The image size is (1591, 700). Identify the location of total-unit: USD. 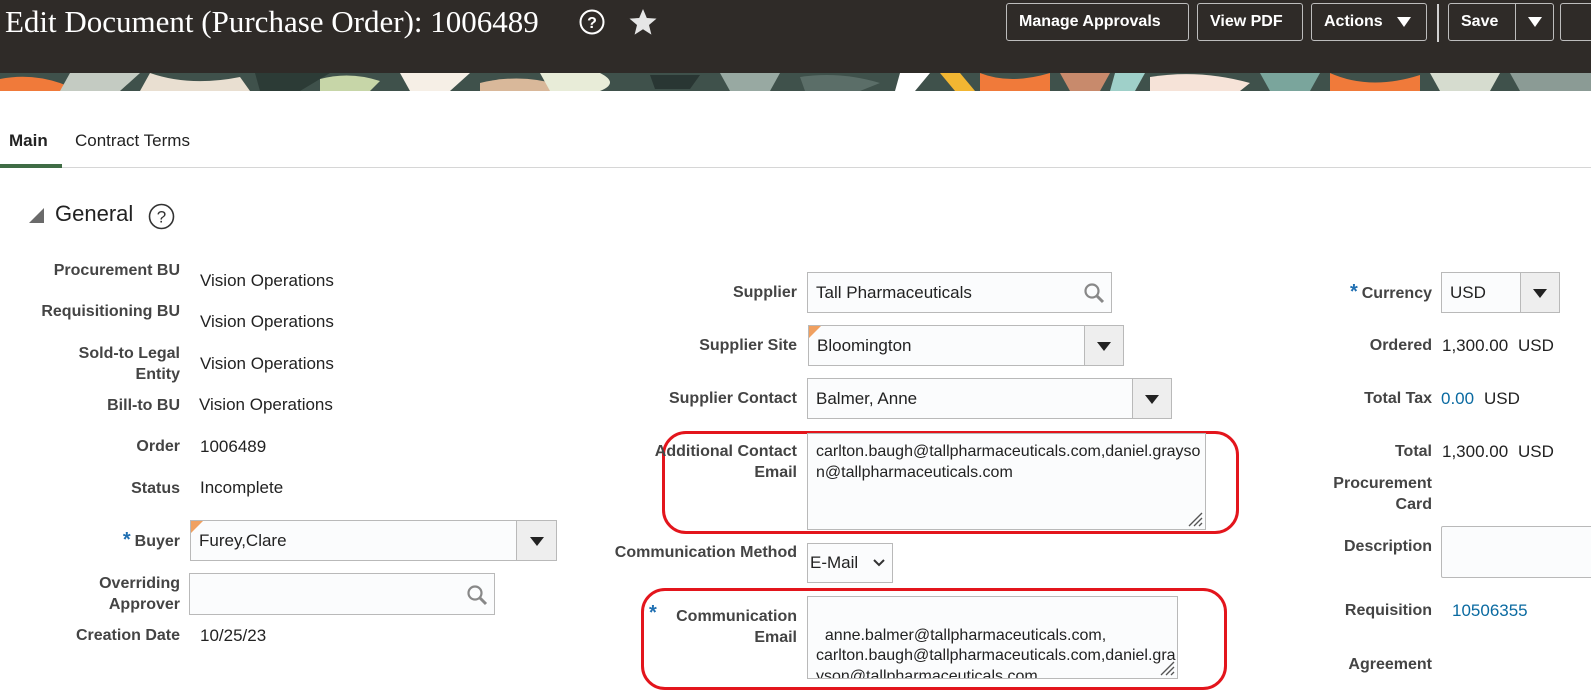
(1536, 451).